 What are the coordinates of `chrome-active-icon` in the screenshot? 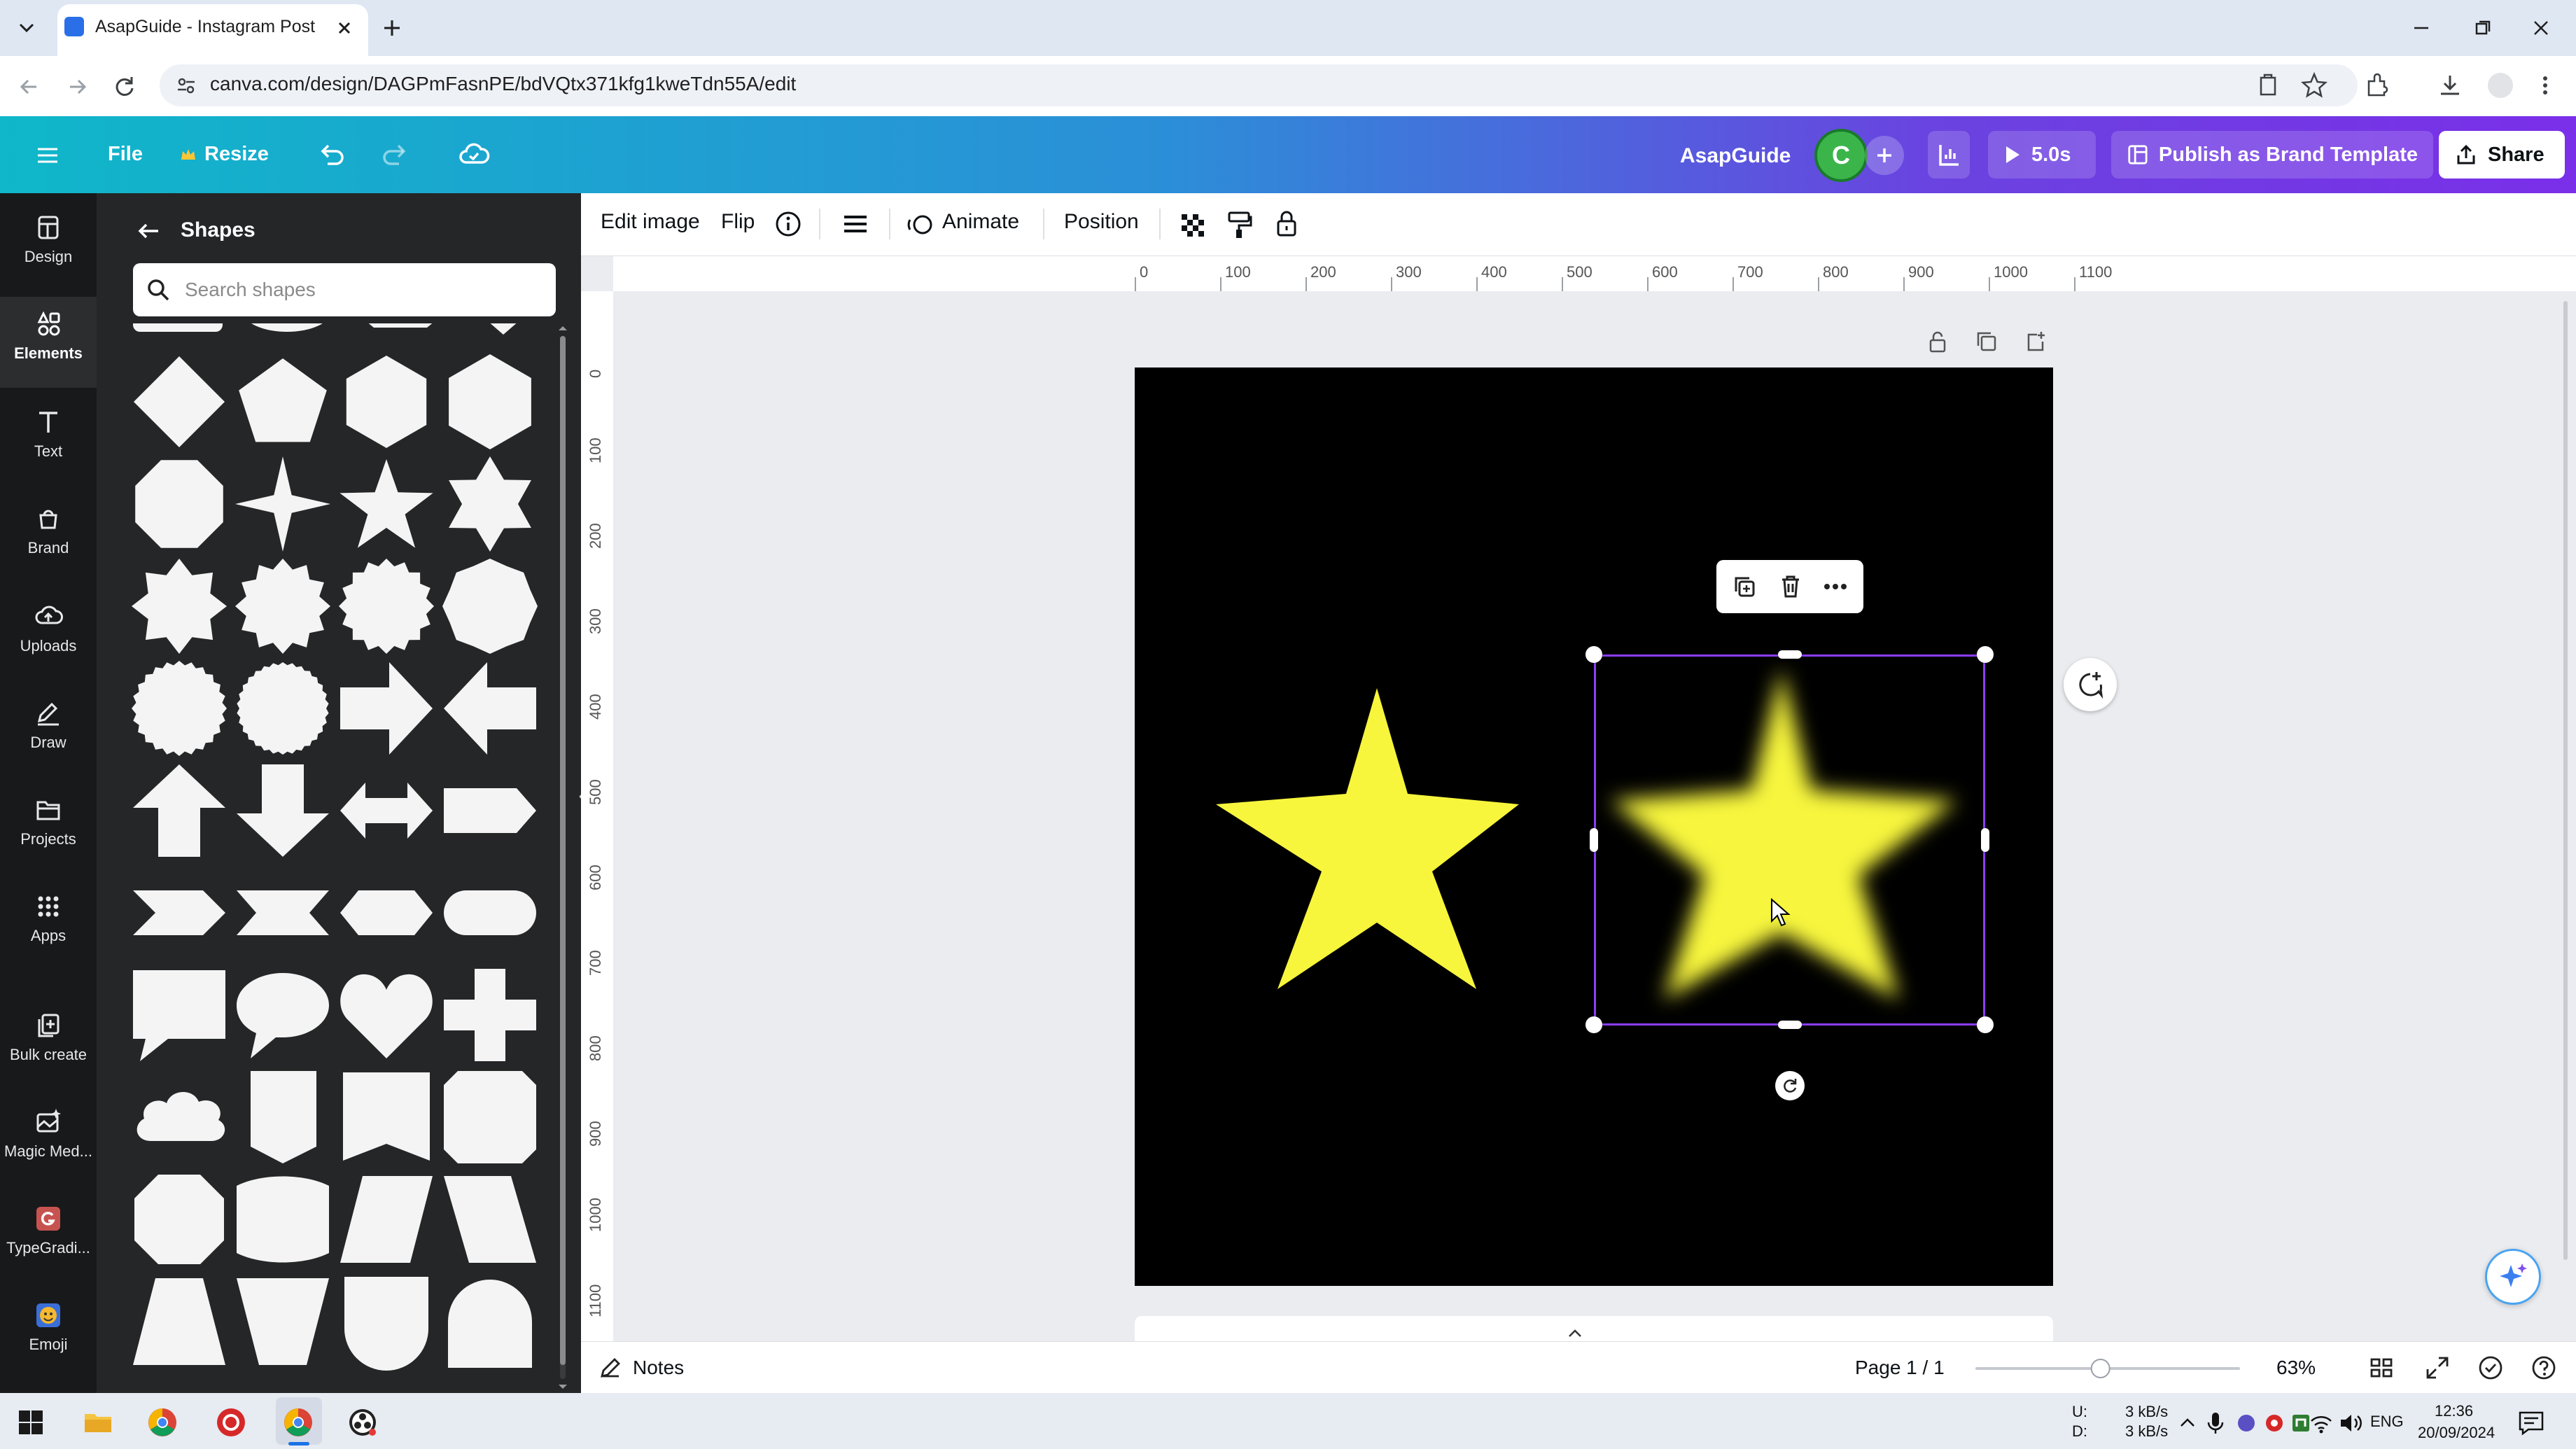 It's located at (298, 1422).